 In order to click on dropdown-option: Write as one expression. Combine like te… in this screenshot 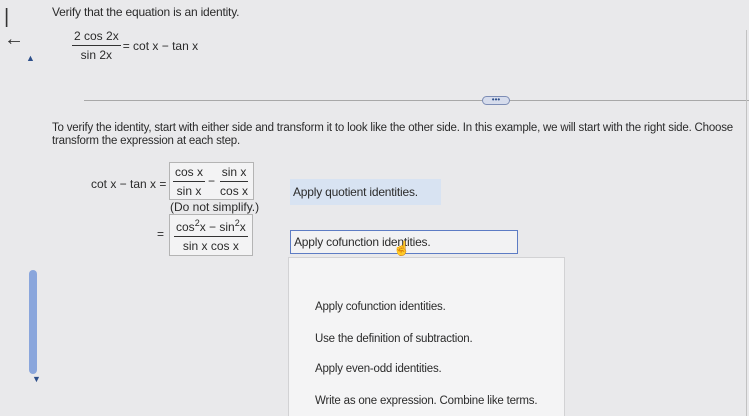, I will do `click(426, 401)`.